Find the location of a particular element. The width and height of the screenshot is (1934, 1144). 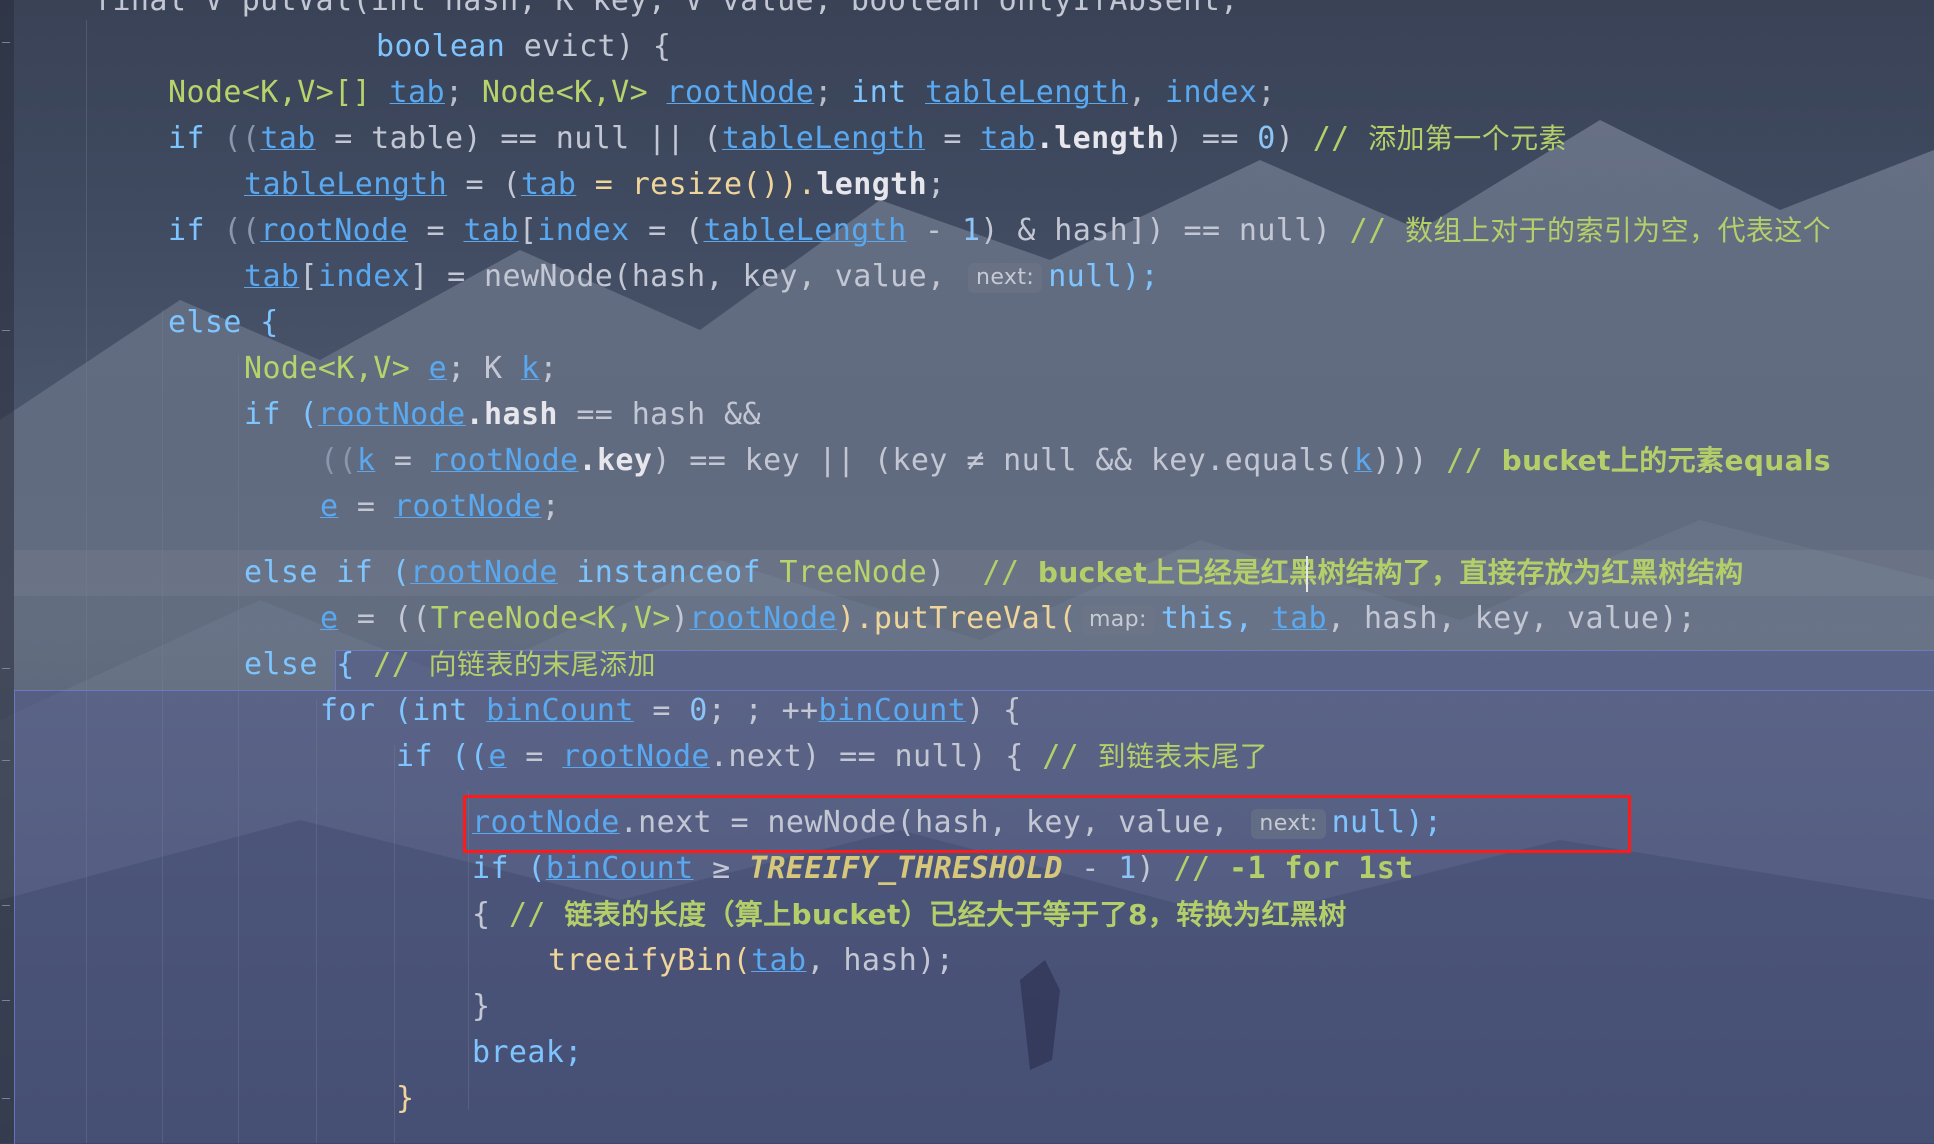

code-token: == hash && is located at coordinates (659, 414).